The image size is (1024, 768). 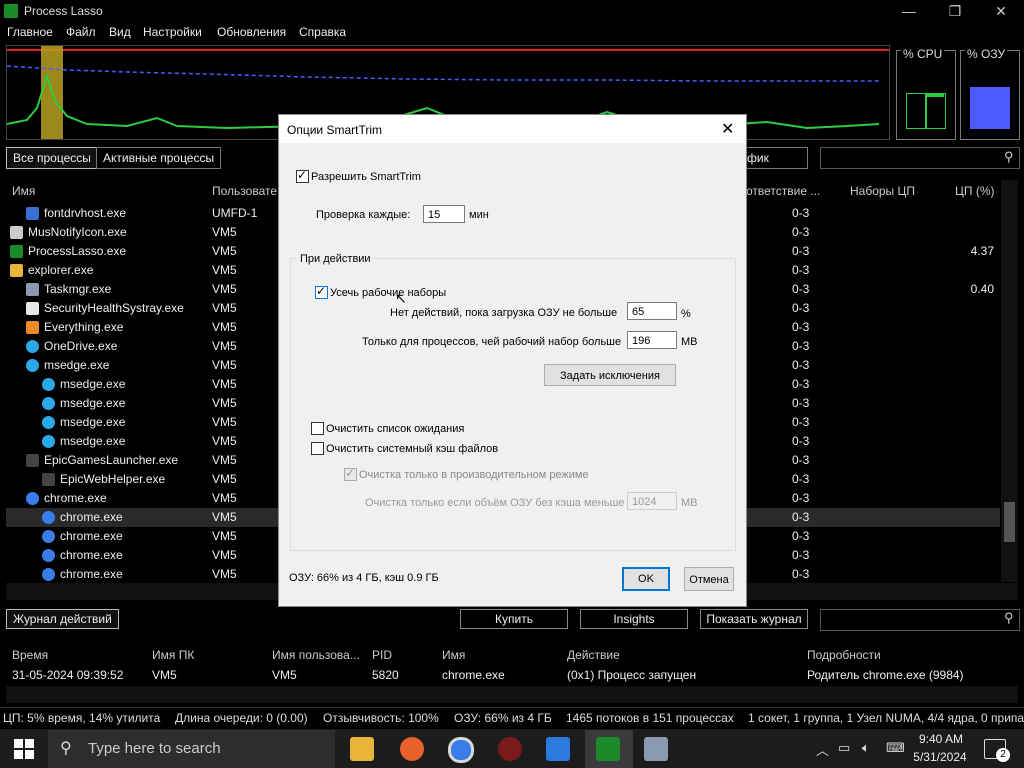 What do you see at coordinates (1009, 522) in the screenshot?
I see `scroll-thumb` at bounding box center [1009, 522].